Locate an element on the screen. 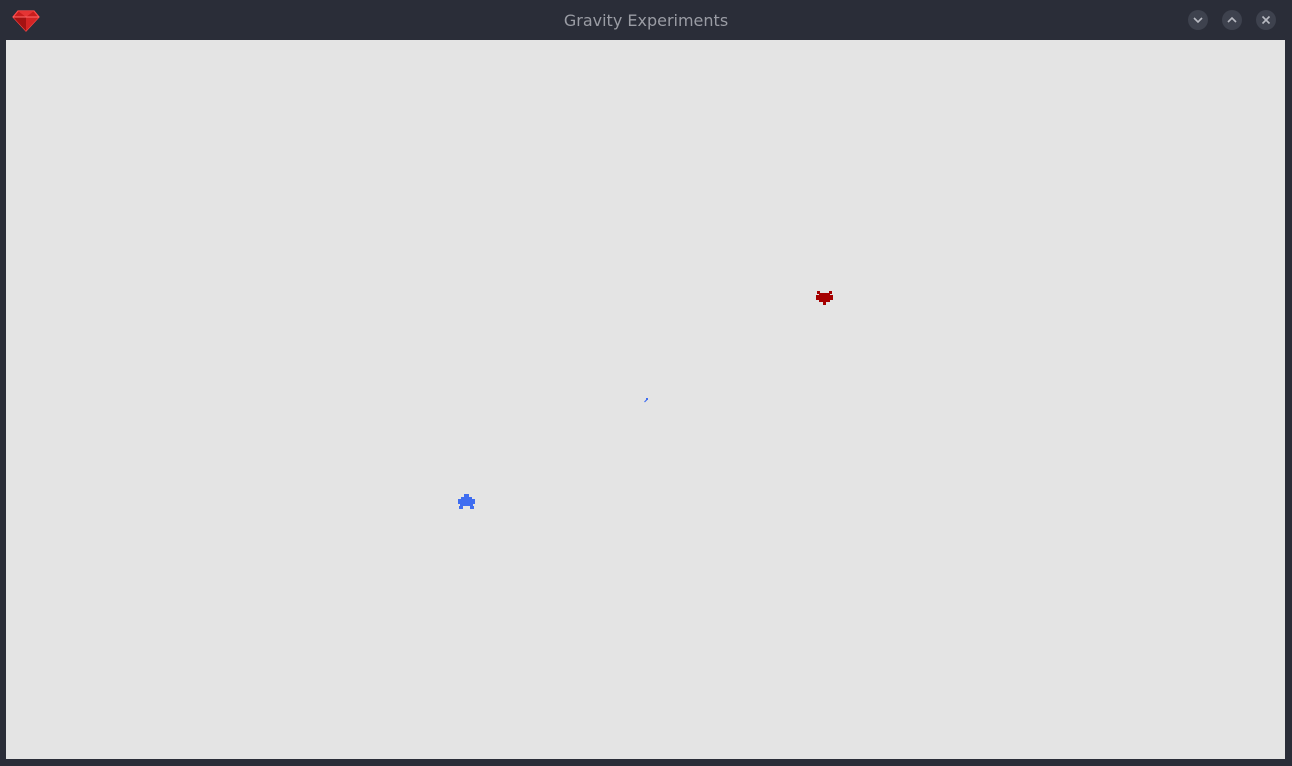 Image resolution: width=1292 pixels, height=766 pixels. red-body is located at coordinates (824, 298).